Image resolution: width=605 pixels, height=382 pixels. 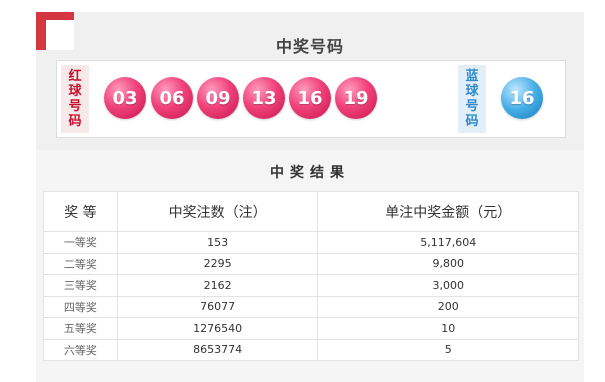 What do you see at coordinates (448, 263) in the screenshot?
I see `prize-amount: 9,800` at bounding box center [448, 263].